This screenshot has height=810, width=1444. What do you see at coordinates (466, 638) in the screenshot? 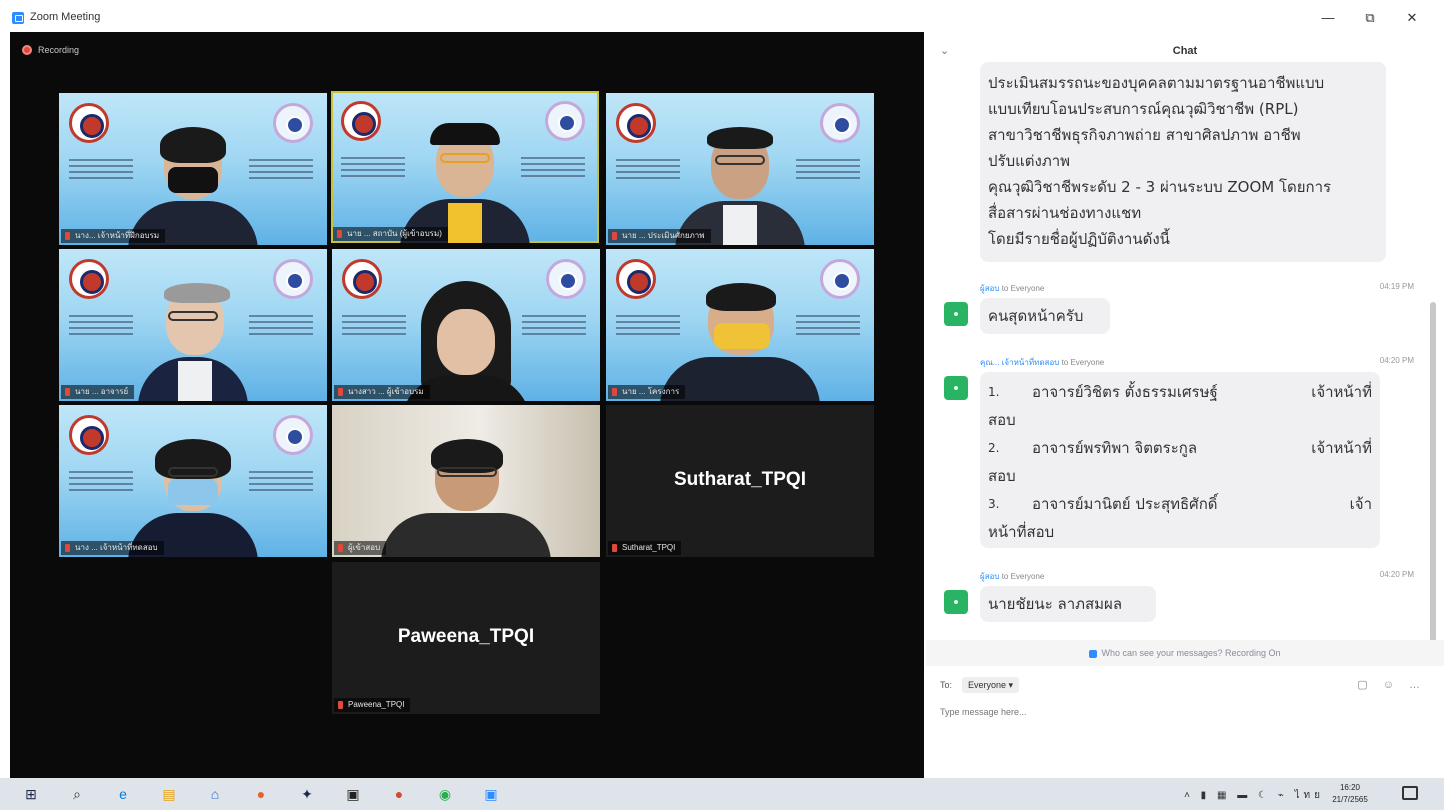
I see `video-tile-camera-off: Paweena_TPQI Paweena_TPQI` at bounding box center [466, 638].